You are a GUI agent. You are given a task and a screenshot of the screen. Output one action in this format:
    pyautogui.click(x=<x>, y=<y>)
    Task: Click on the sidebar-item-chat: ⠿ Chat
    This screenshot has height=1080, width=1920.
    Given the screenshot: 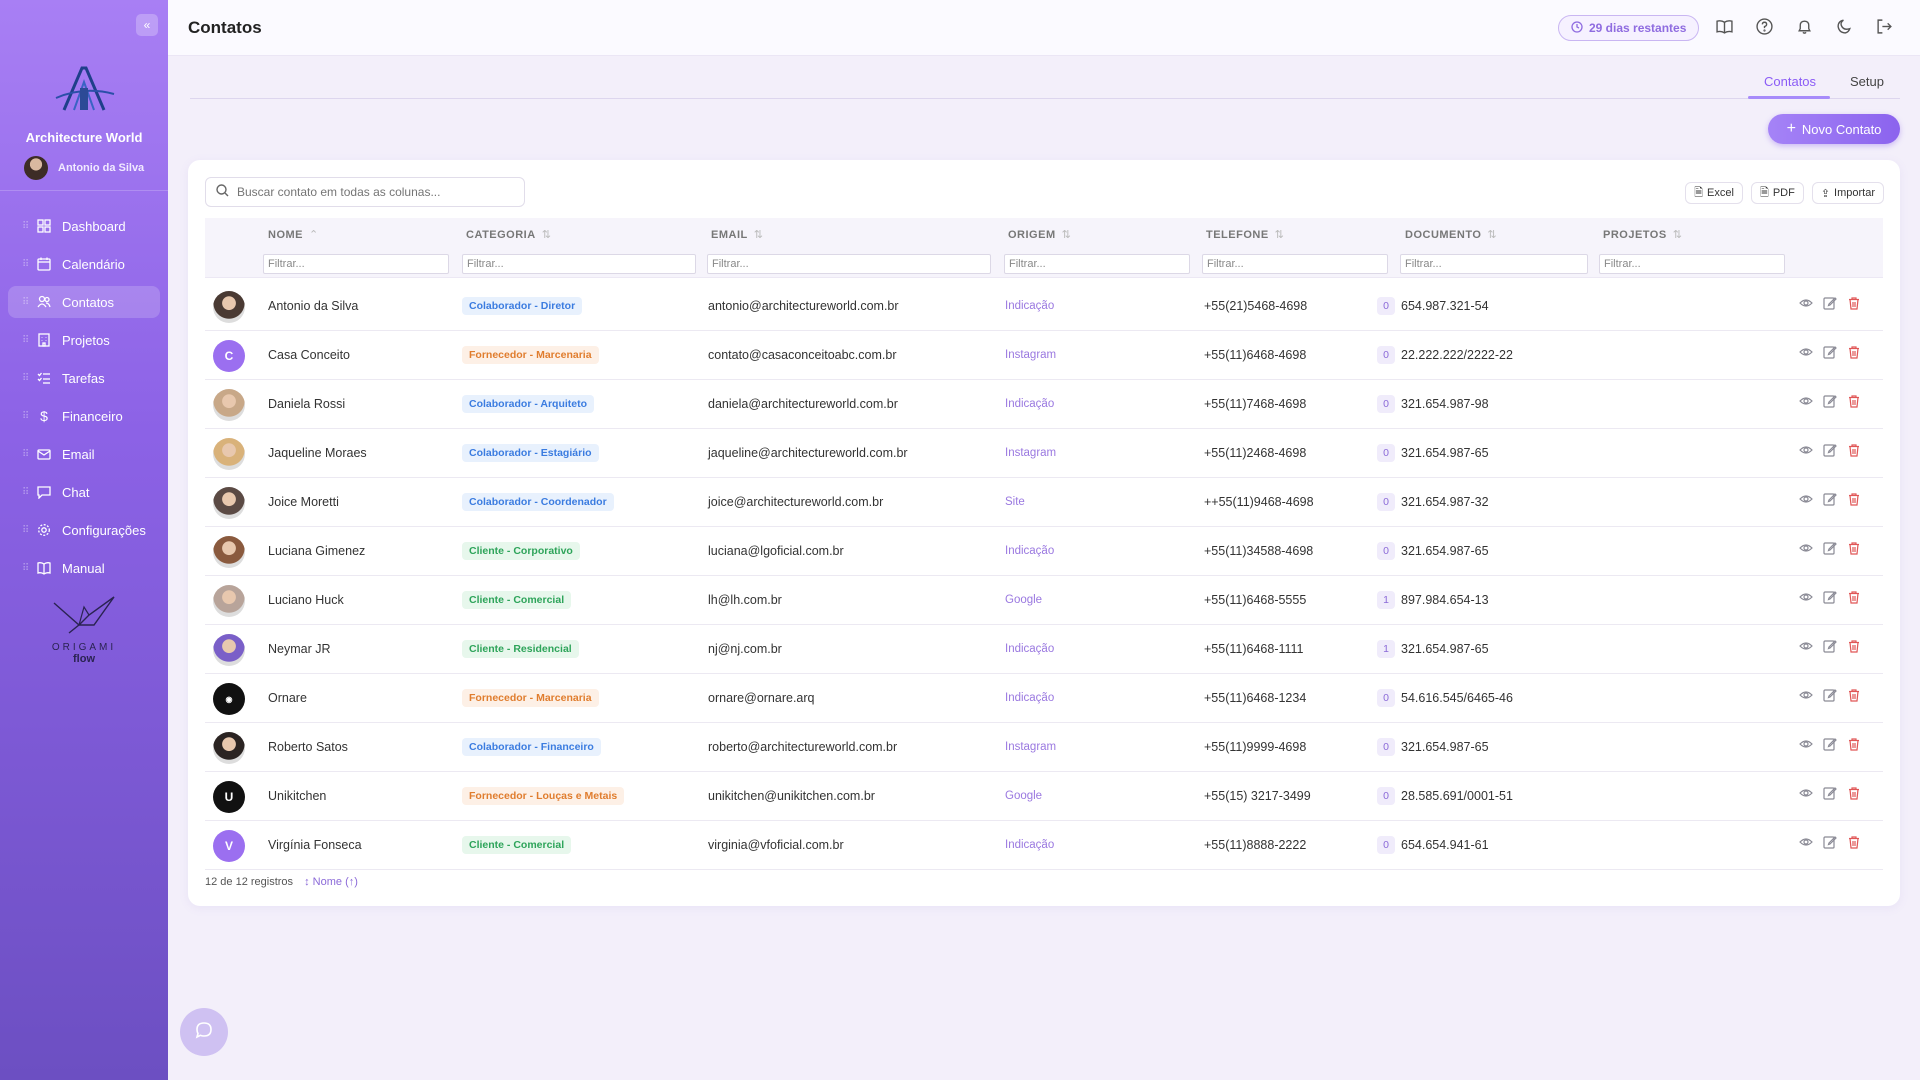 What is the action you would take?
    pyautogui.click(x=84, y=492)
    